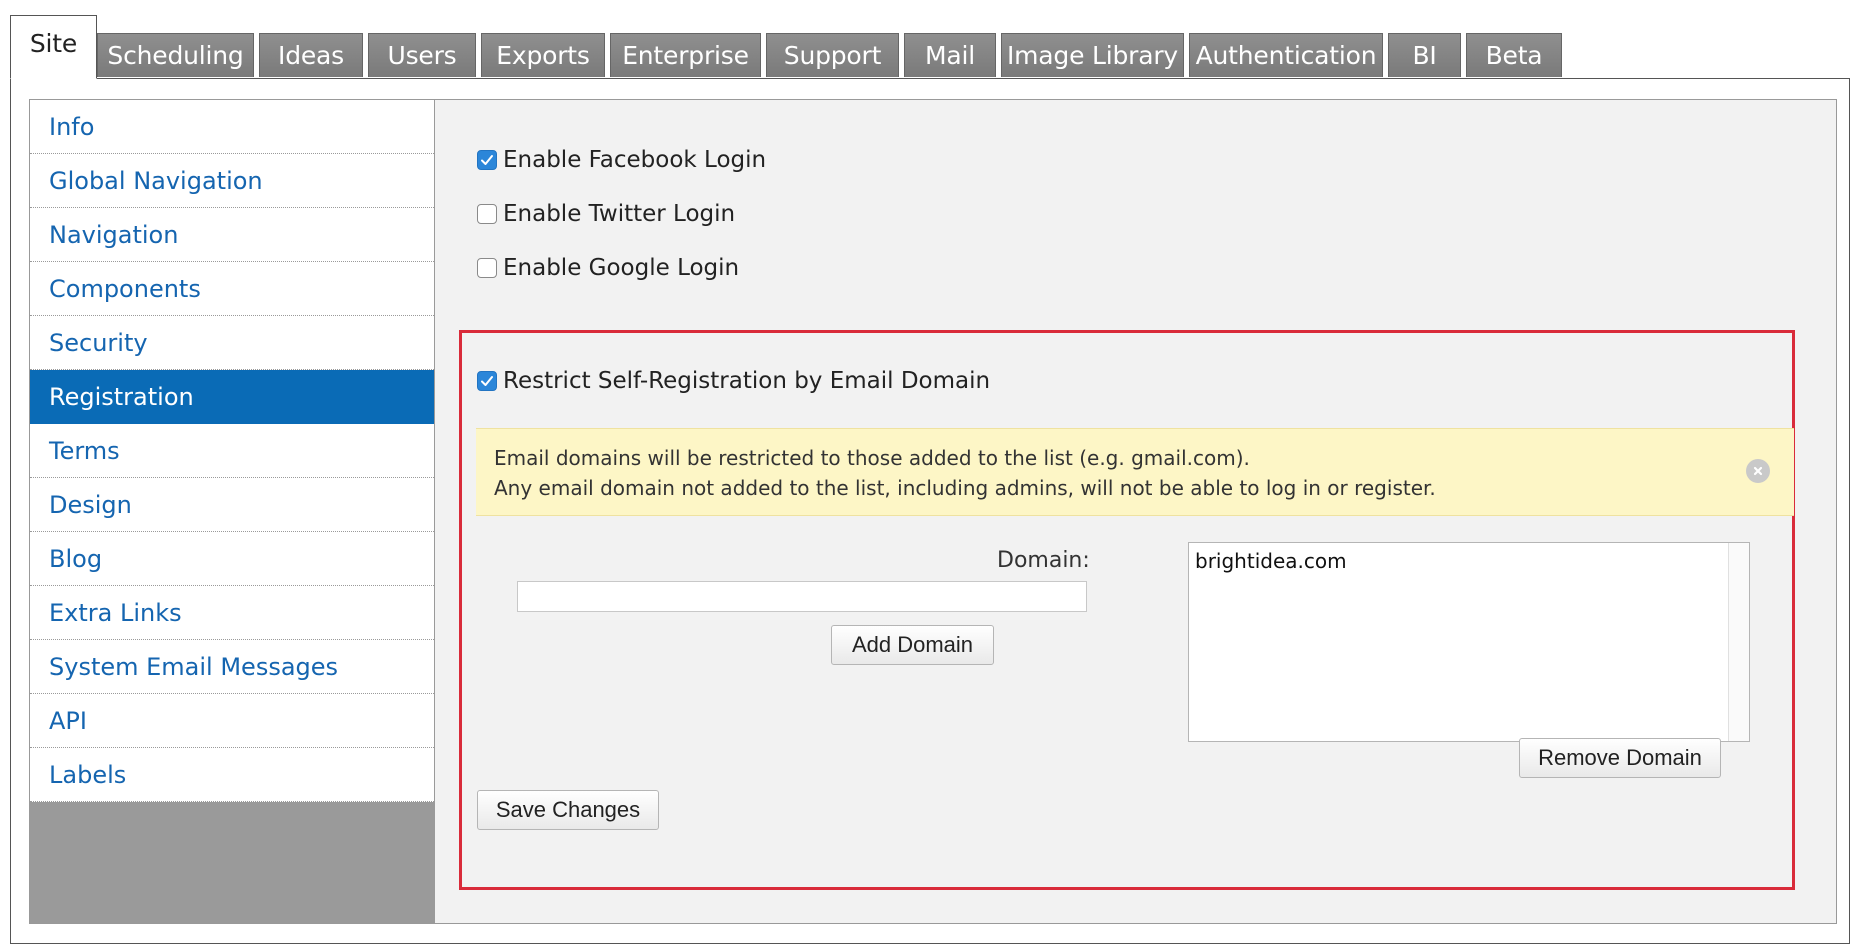  Describe the element at coordinates (232, 559) in the screenshot. I see `sidebar-item-blog: Blog` at that location.